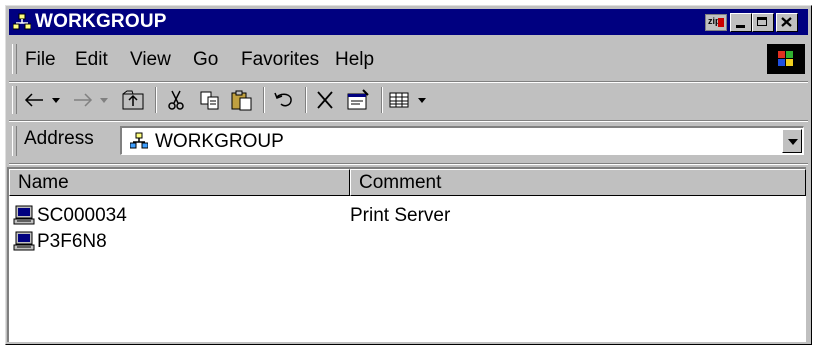 Image resolution: width=815 pixels, height=348 pixels. I want to click on list-item: P3F6N8, so click(404, 241).